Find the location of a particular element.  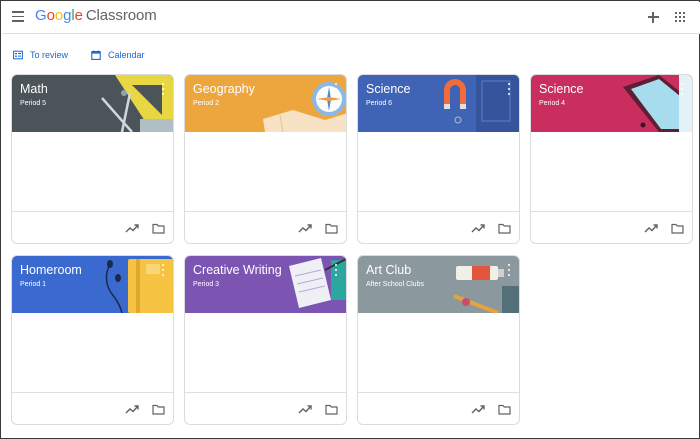

calendar-link: Calendar is located at coordinates (118, 55).